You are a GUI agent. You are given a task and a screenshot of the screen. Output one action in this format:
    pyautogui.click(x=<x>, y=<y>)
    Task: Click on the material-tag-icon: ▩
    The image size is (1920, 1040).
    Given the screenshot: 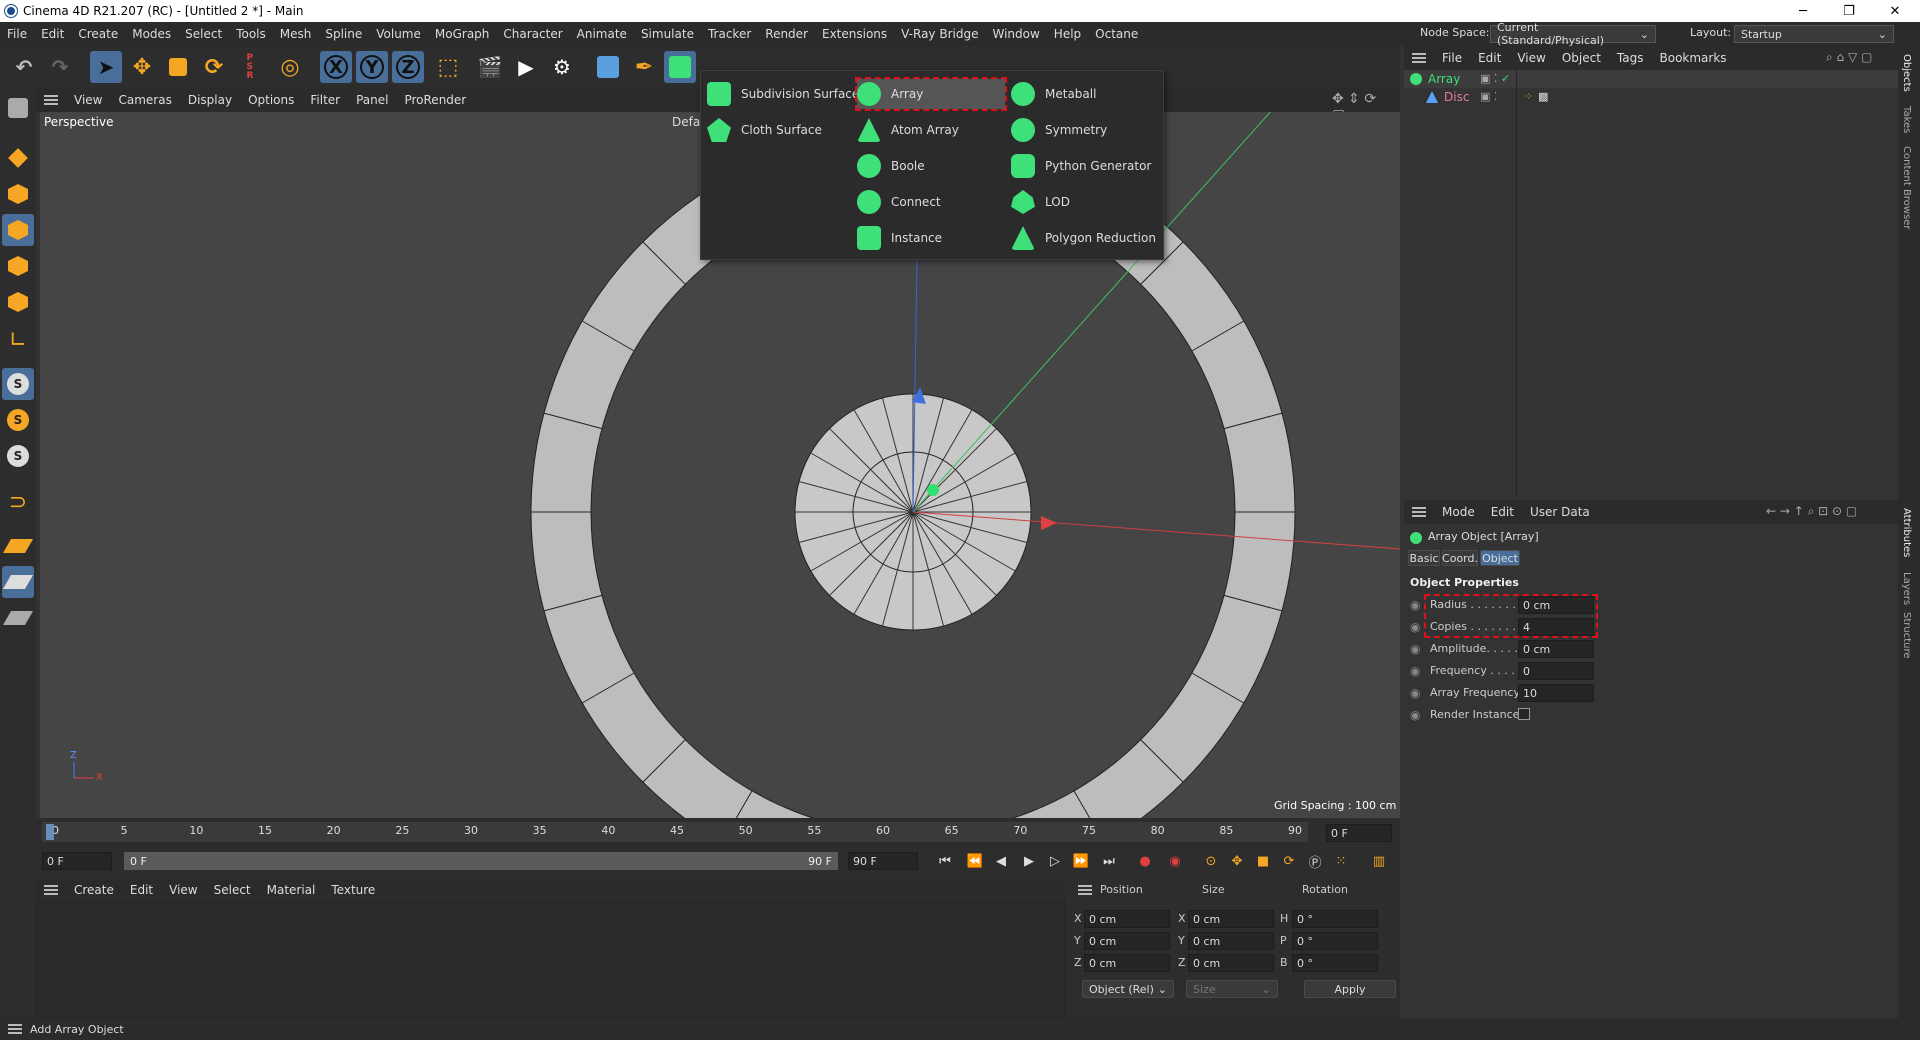 What is the action you would take?
    pyautogui.click(x=1543, y=96)
    